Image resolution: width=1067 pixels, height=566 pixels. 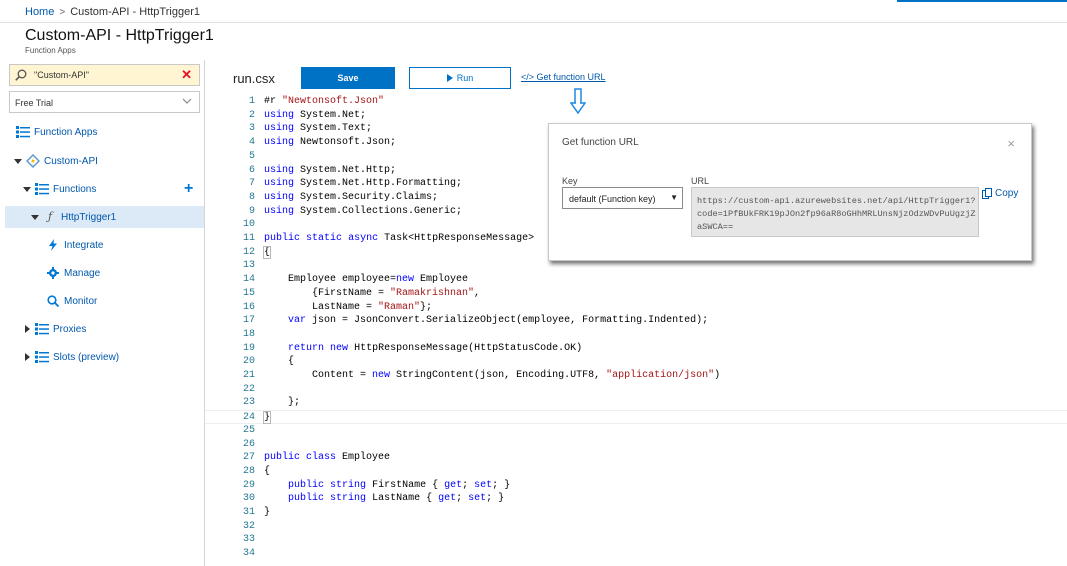 What do you see at coordinates (636, 362) in the screenshot?
I see `code-line: 20 {` at bounding box center [636, 362].